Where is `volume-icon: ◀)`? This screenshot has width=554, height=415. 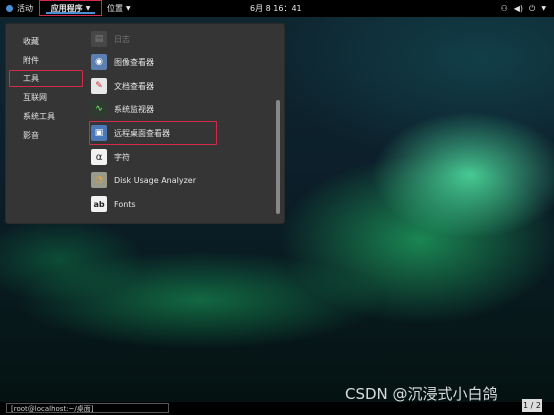 volume-icon: ◀) is located at coordinates (518, 8).